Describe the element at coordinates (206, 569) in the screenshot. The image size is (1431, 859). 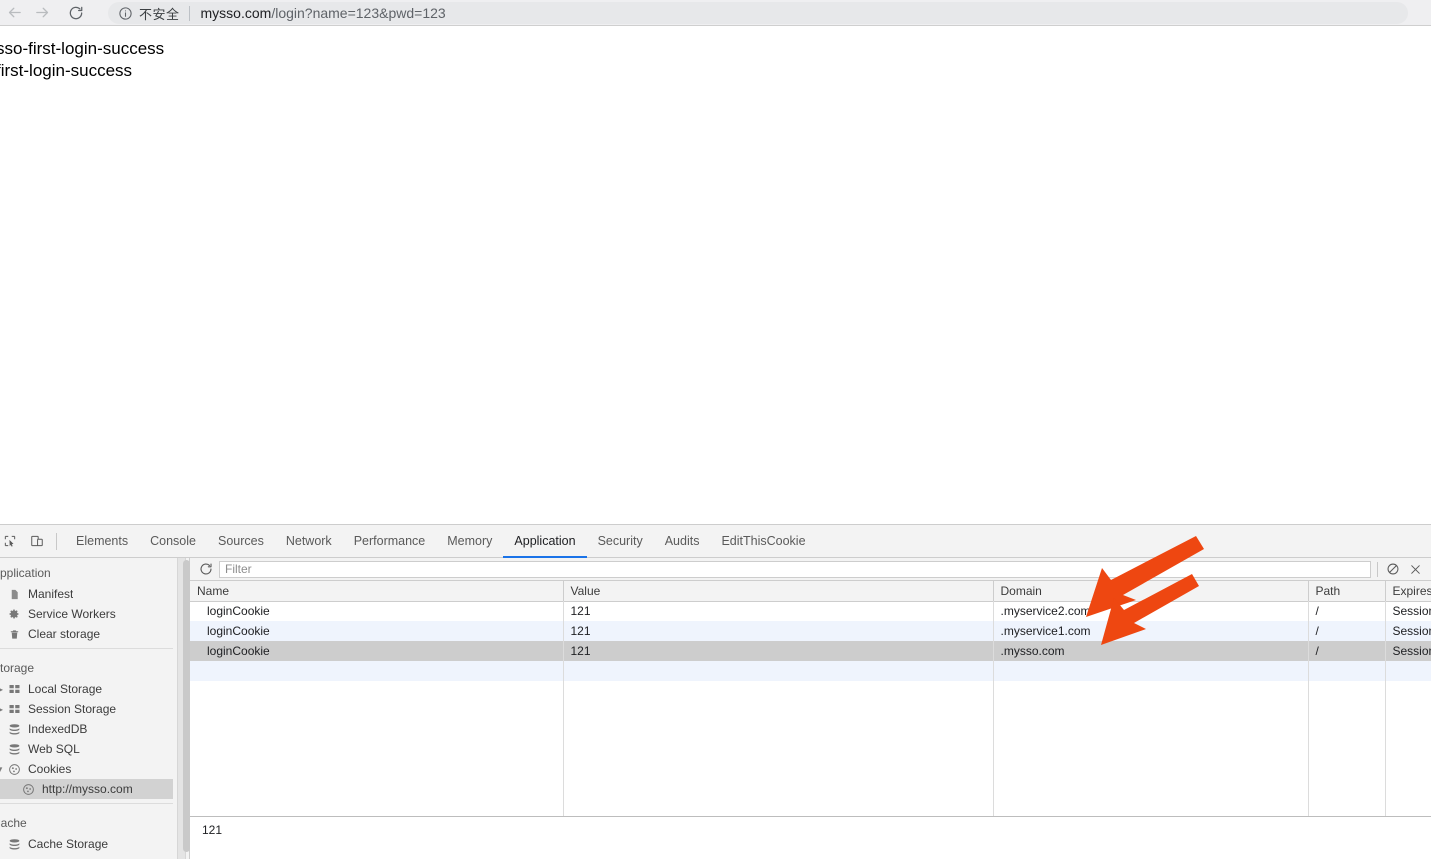
I see `refresh-icon` at that location.